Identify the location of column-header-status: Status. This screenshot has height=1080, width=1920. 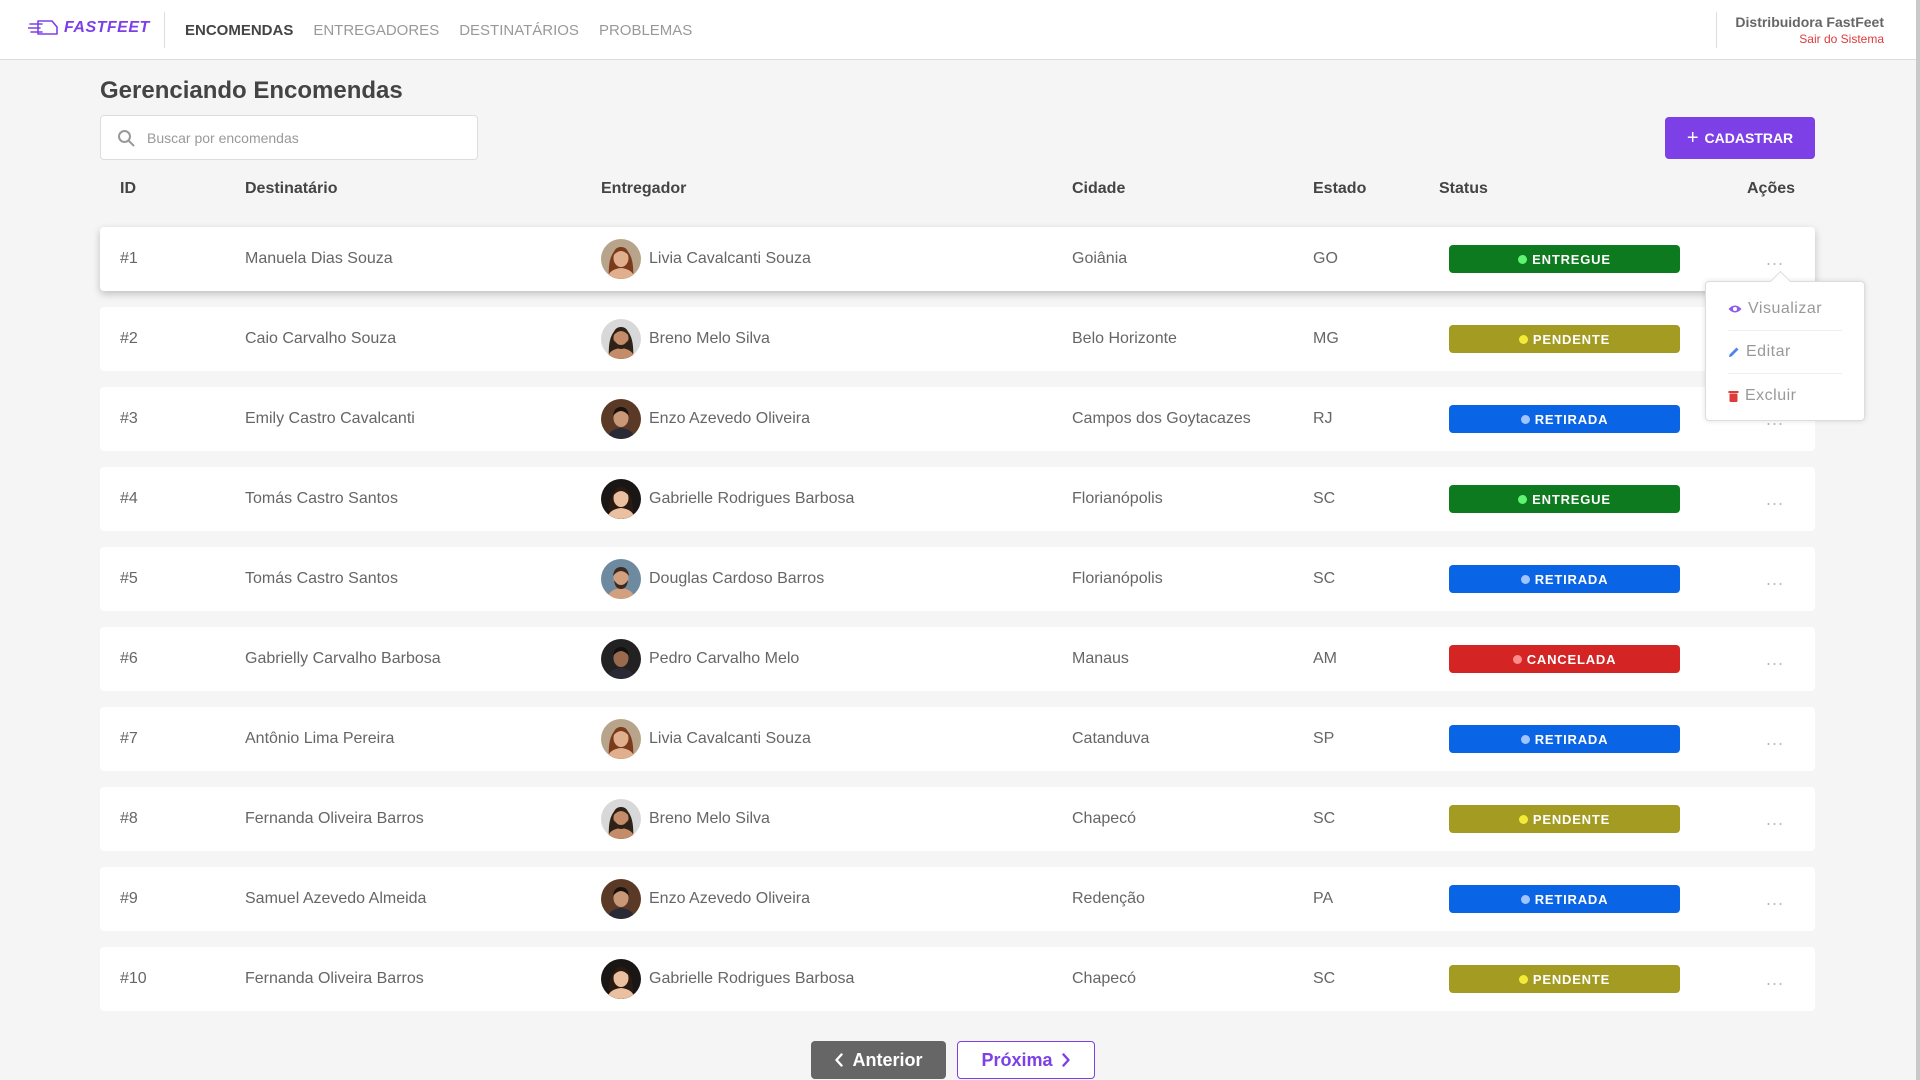
(1463, 188).